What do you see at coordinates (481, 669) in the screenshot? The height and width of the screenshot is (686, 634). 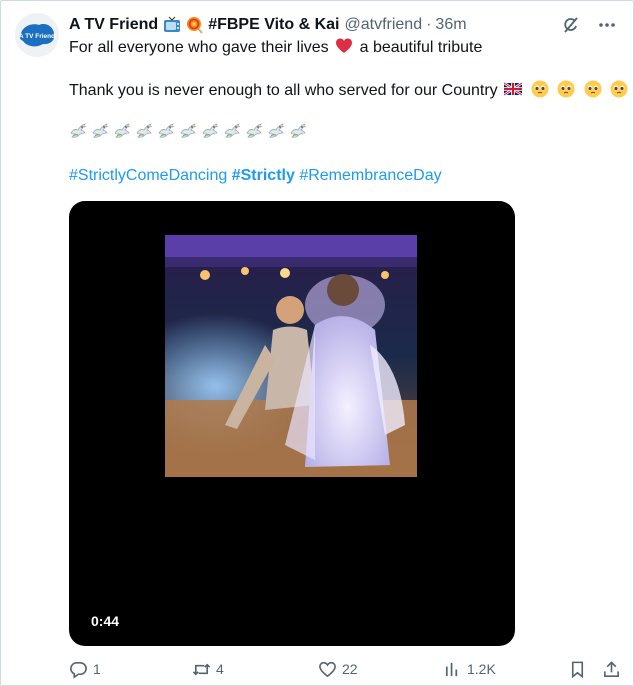 I see `view-count: 1.2K` at bounding box center [481, 669].